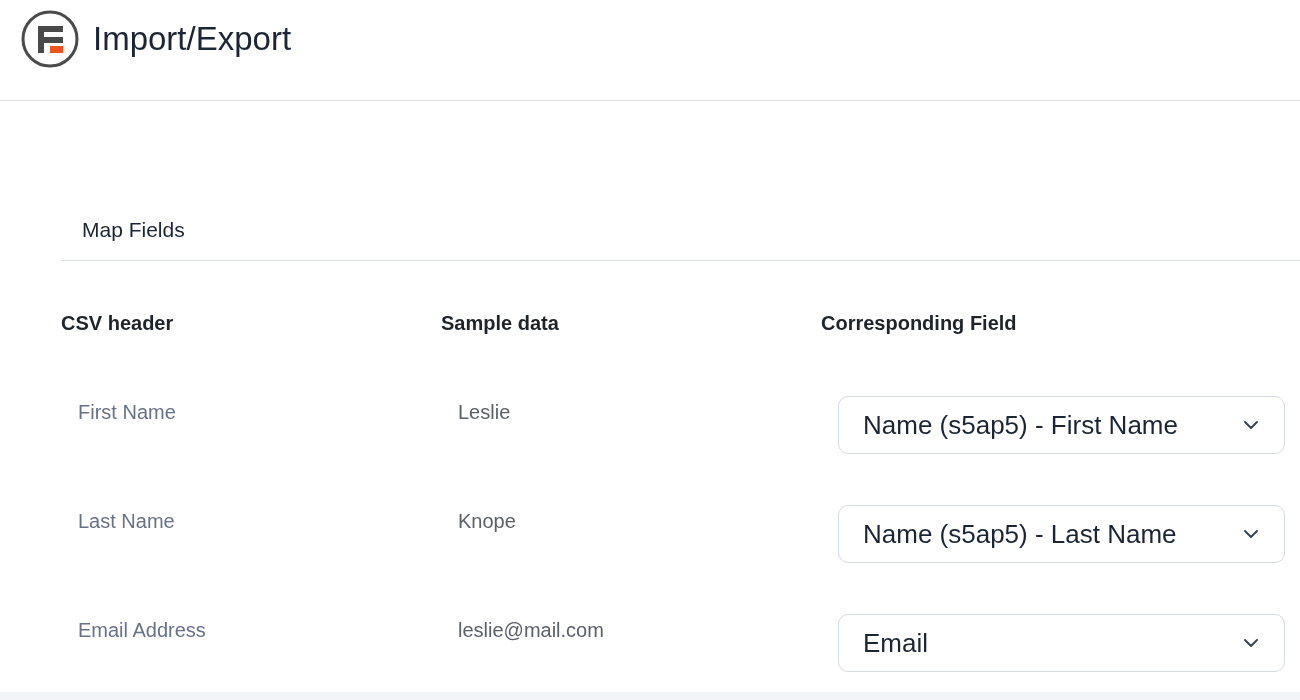  What do you see at coordinates (919, 323) in the screenshot?
I see `column-header: Corresponding Field` at bounding box center [919, 323].